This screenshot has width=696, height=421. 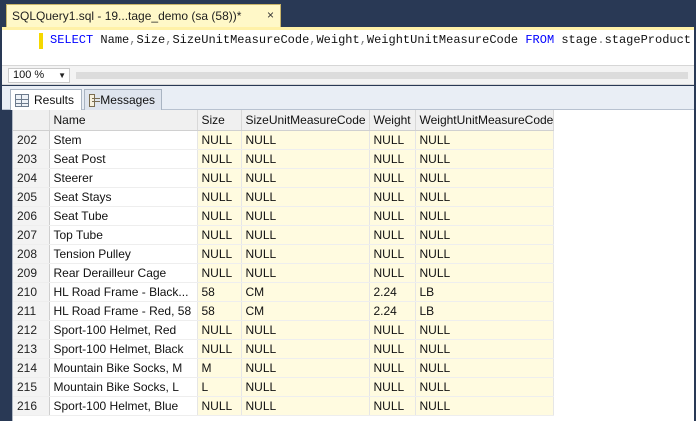 What do you see at coordinates (31, 311) in the screenshot?
I see `row-number: 211` at bounding box center [31, 311].